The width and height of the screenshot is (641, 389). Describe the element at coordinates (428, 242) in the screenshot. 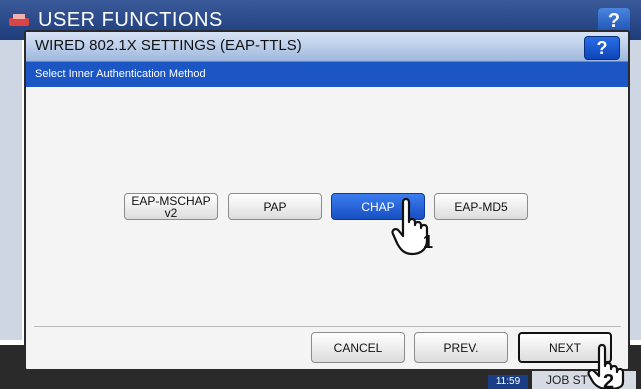

I see `step-1-number: 1` at that location.